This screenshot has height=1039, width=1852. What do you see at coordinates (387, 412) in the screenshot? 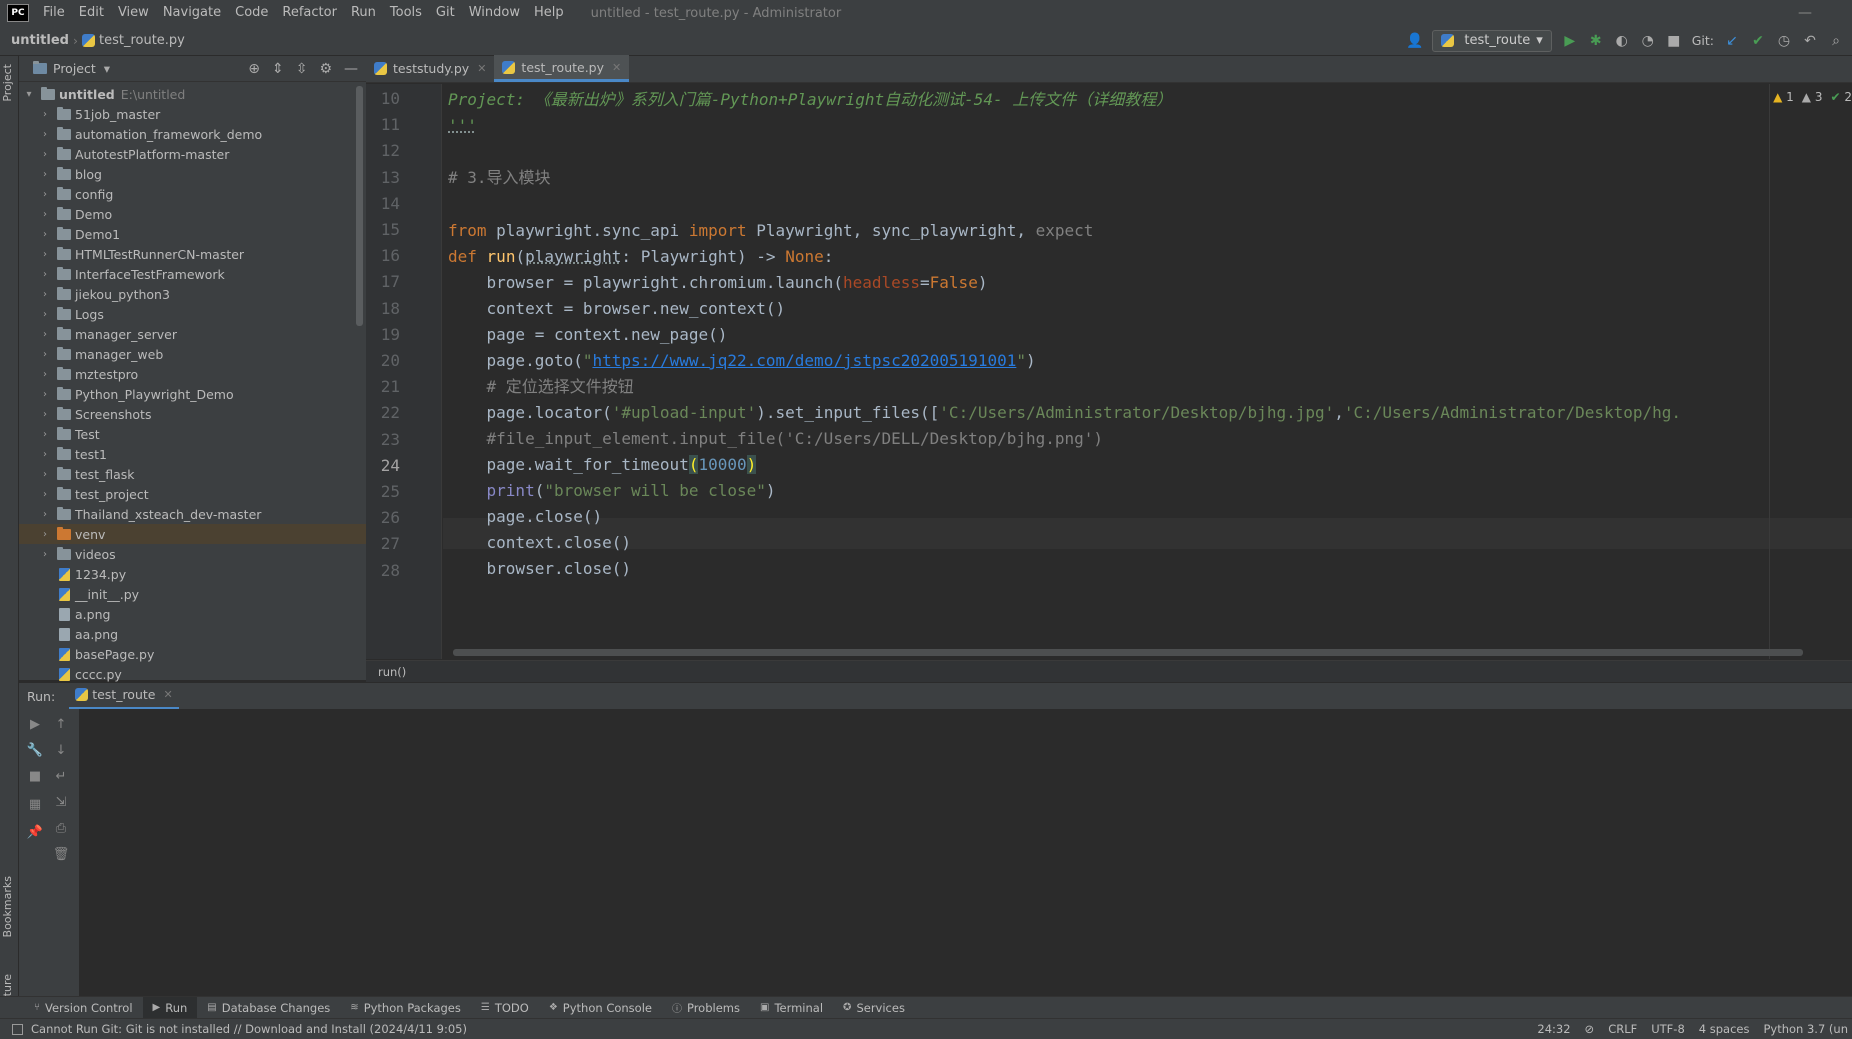
I see `line-number: 22` at bounding box center [387, 412].